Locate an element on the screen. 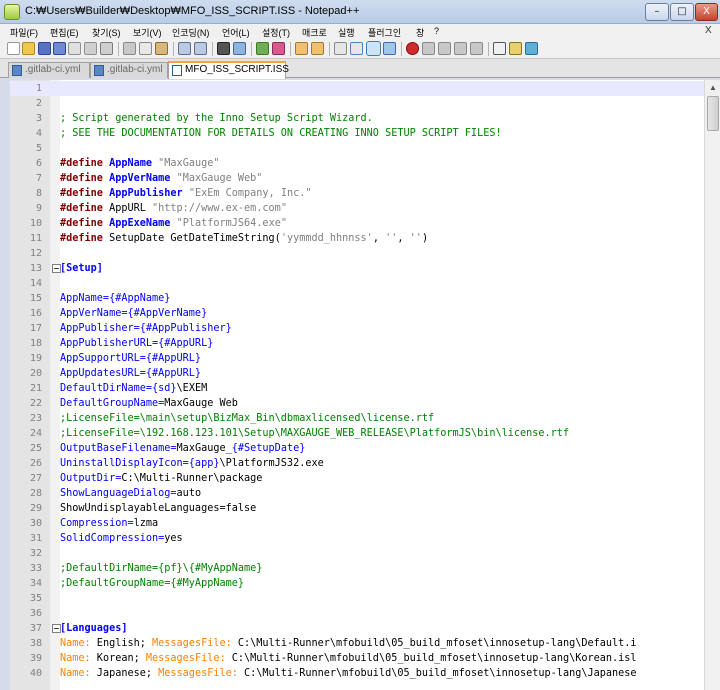 Image resolution: width=720 pixels, height=690 pixels. cut-icon is located at coordinates (129, 48).